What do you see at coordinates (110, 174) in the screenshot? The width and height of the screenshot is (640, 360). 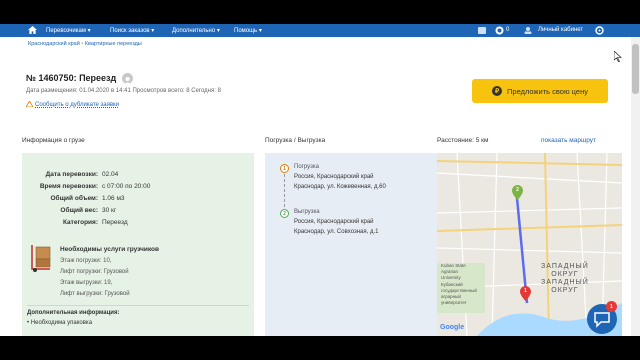 I see `cargo-row-value: 02.04` at bounding box center [110, 174].